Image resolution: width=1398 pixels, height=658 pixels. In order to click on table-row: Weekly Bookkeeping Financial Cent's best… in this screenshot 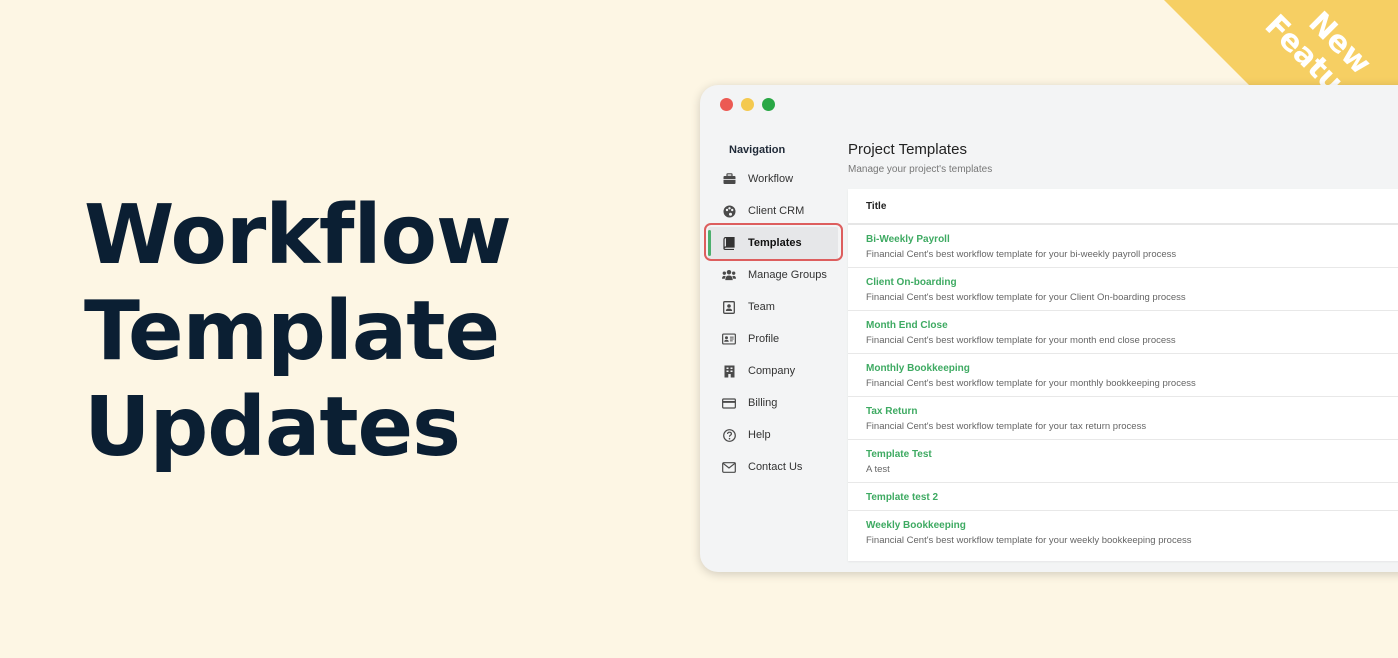, I will do `click(1123, 532)`.